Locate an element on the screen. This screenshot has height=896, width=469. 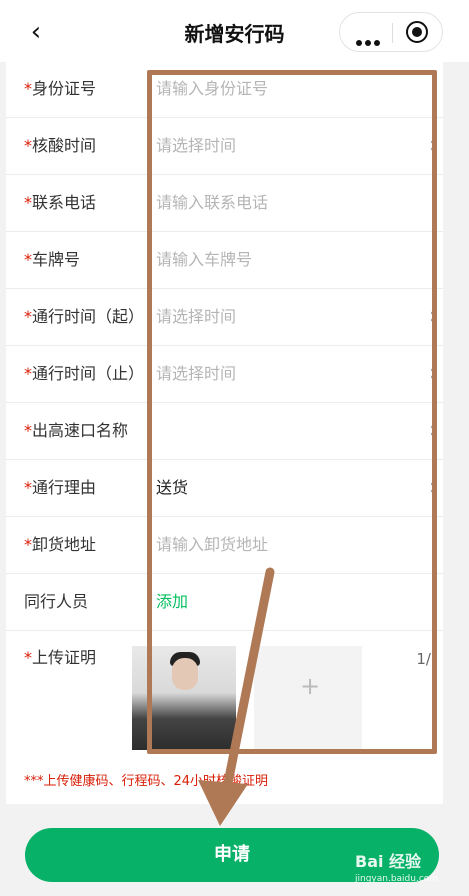
form-row: *卸货地址 请输入卸货地址 is located at coordinates (224, 546).